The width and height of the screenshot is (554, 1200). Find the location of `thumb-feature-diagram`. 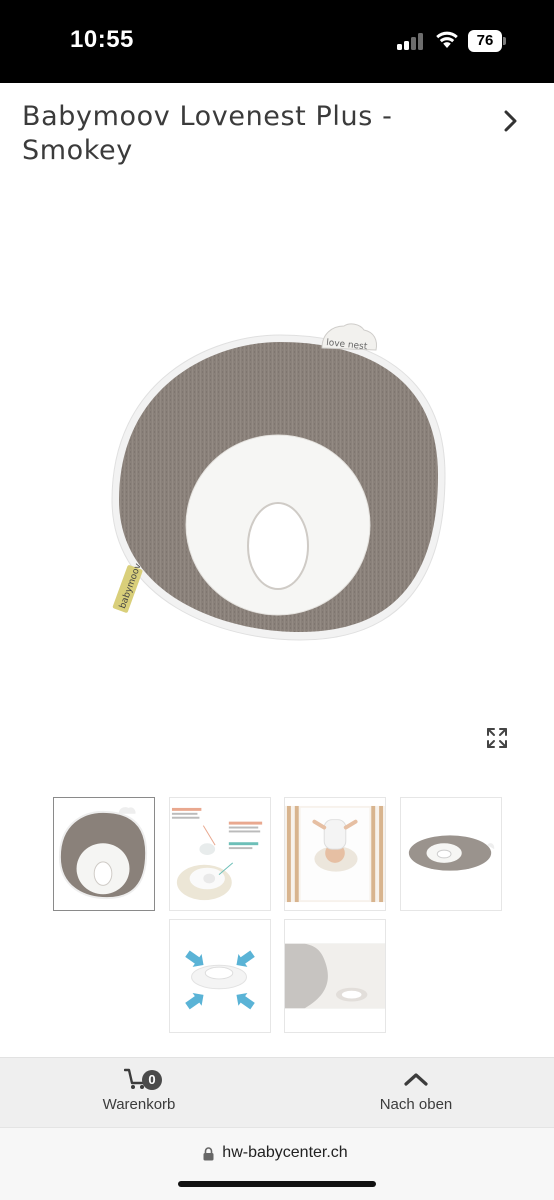

thumb-feature-diagram is located at coordinates (220, 854).